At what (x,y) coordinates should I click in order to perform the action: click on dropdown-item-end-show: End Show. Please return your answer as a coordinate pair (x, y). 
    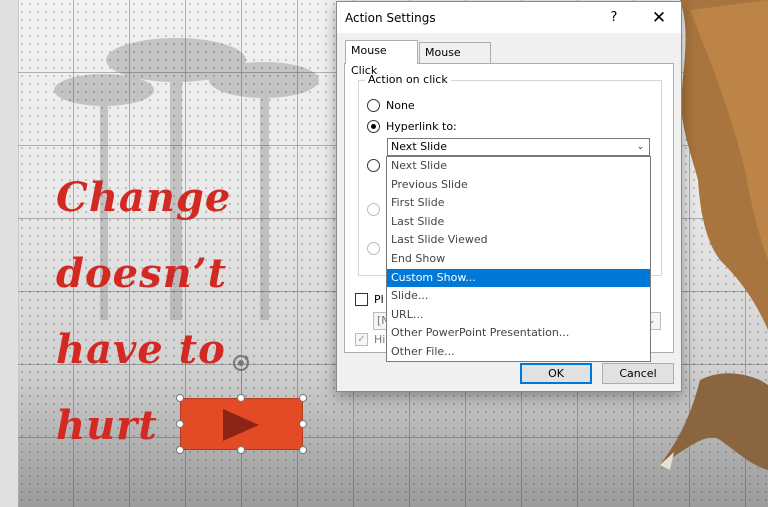
    Looking at the image, I should click on (518, 259).